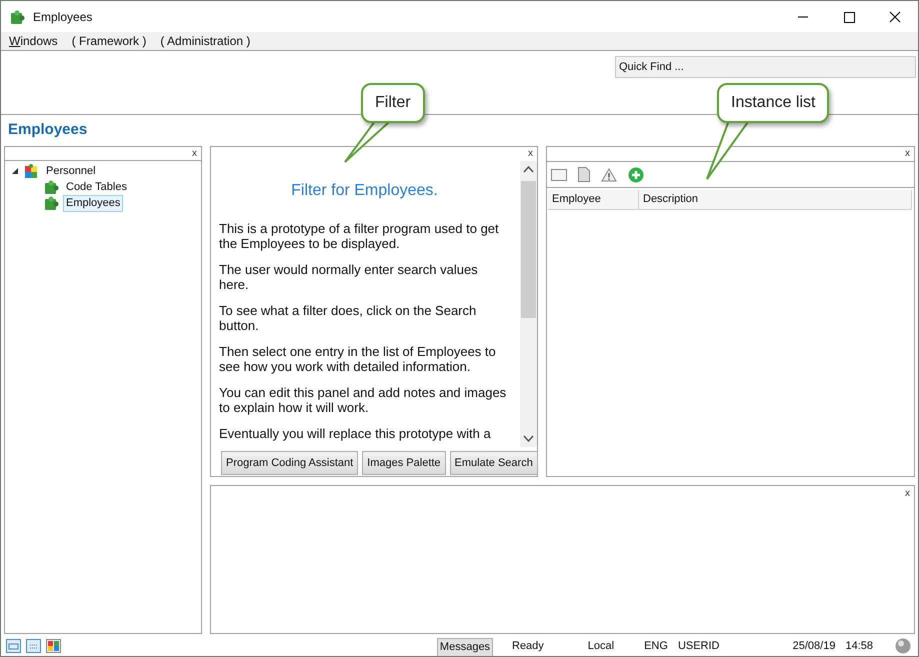  Describe the element at coordinates (355, 433) in the screenshot. I see `help-paragraph: Eventually you will replace this prototype with a` at that location.